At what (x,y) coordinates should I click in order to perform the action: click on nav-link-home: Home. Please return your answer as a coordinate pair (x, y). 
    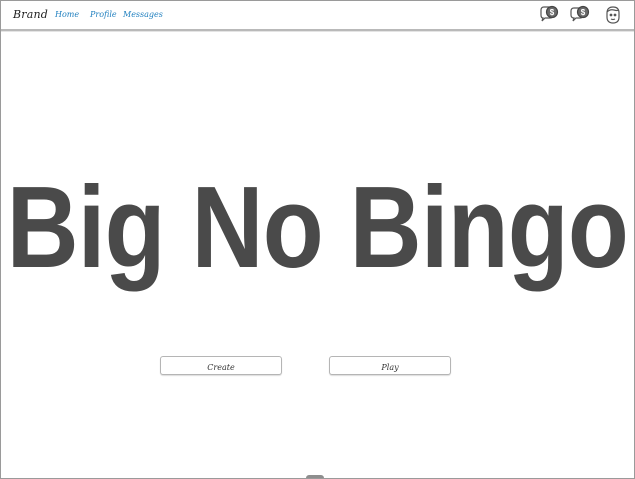
    Looking at the image, I should click on (67, 14).